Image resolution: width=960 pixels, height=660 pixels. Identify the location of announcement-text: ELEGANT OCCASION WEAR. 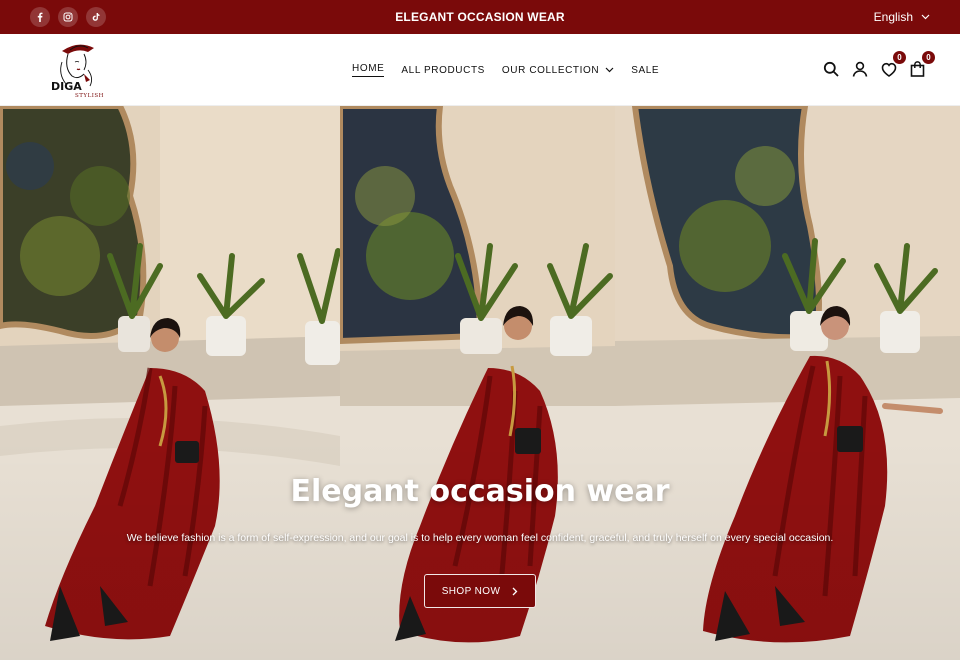
(480, 17).